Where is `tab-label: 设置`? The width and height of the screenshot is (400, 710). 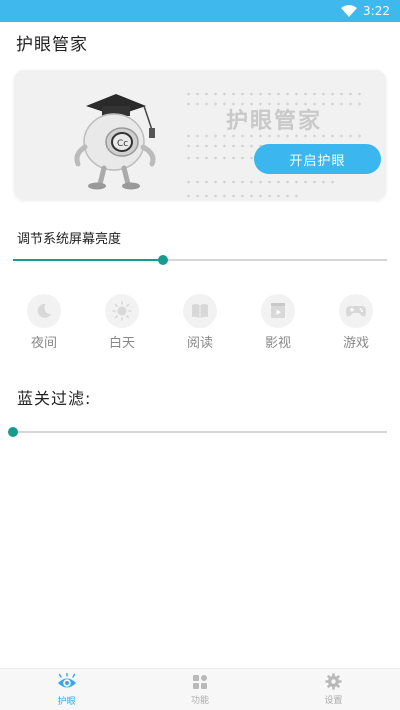 tab-label: 设置 is located at coordinates (333, 701).